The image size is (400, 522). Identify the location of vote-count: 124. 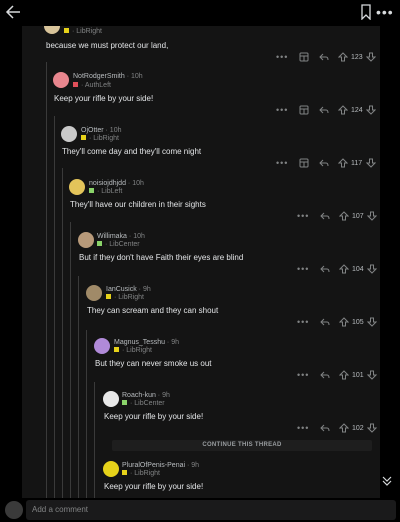
(357, 110).